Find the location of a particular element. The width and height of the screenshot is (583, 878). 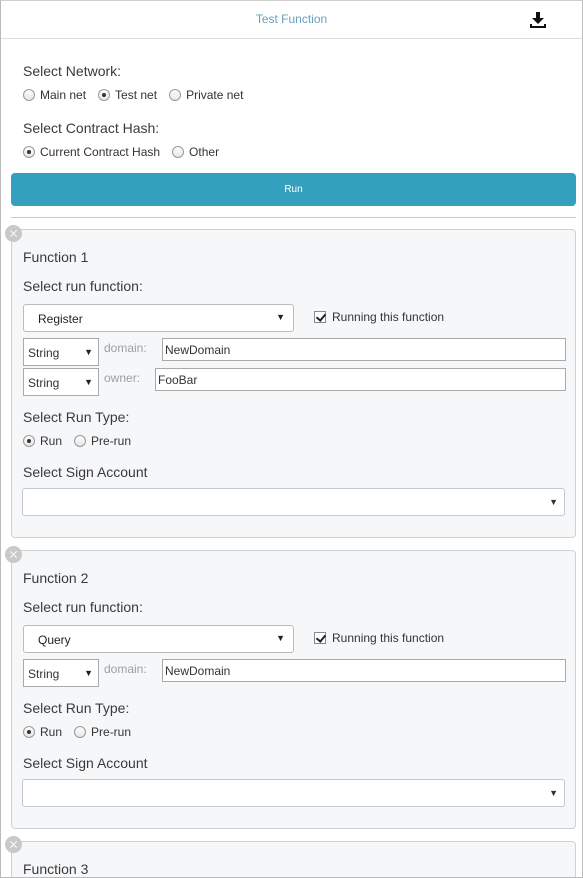

divider is located at coordinates (293, 217).